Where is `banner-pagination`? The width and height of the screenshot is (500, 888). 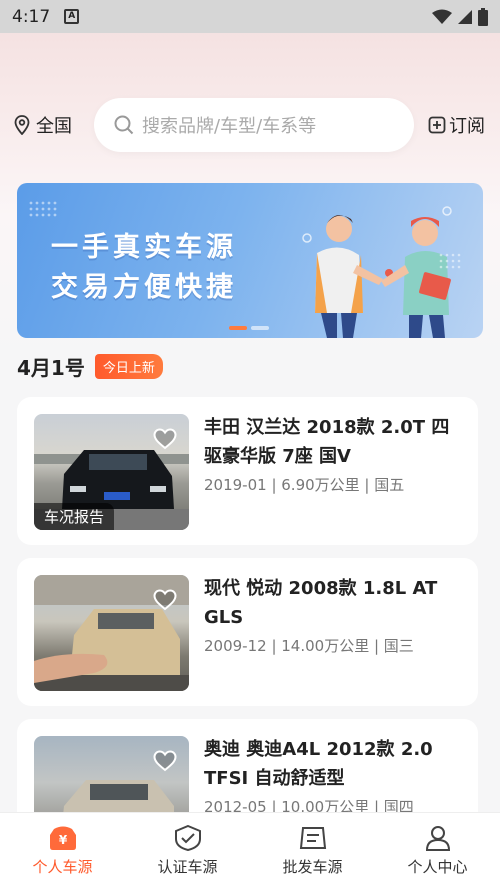
banner-pagination is located at coordinates (249, 328).